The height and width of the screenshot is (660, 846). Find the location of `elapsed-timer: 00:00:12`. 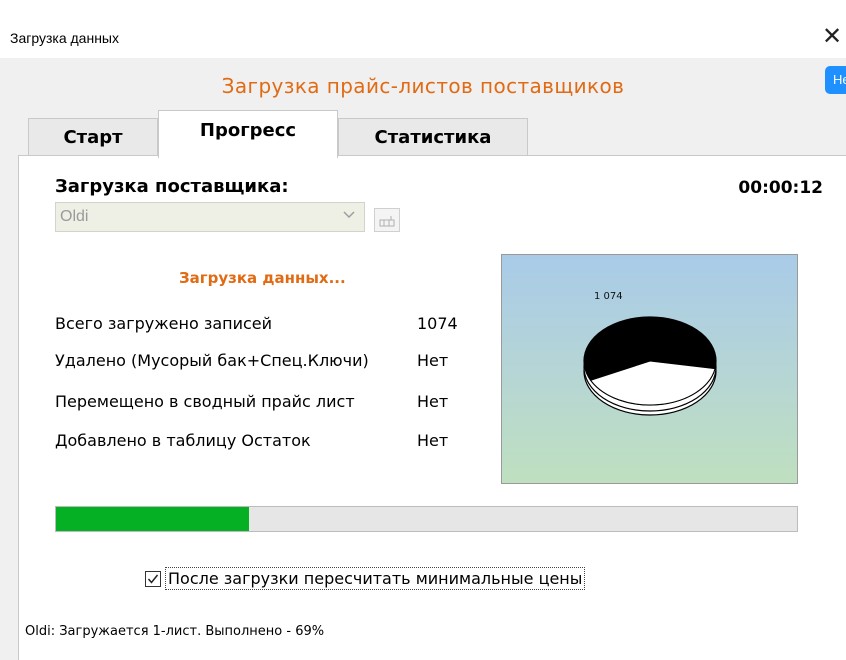

elapsed-timer: 00:00:12 is located at coordinates (780, 188).